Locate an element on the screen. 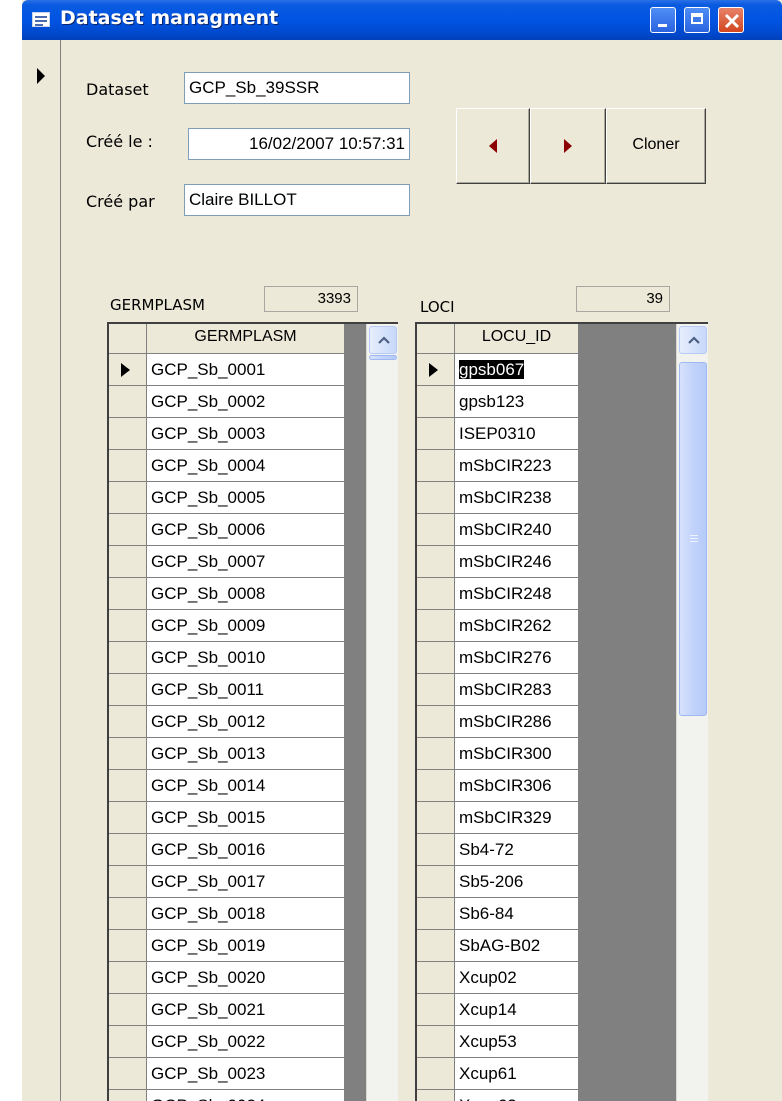 The image size is (782, 1101). table-cell: GCP_Sb_0023 is located at coordinates (246, 1074).